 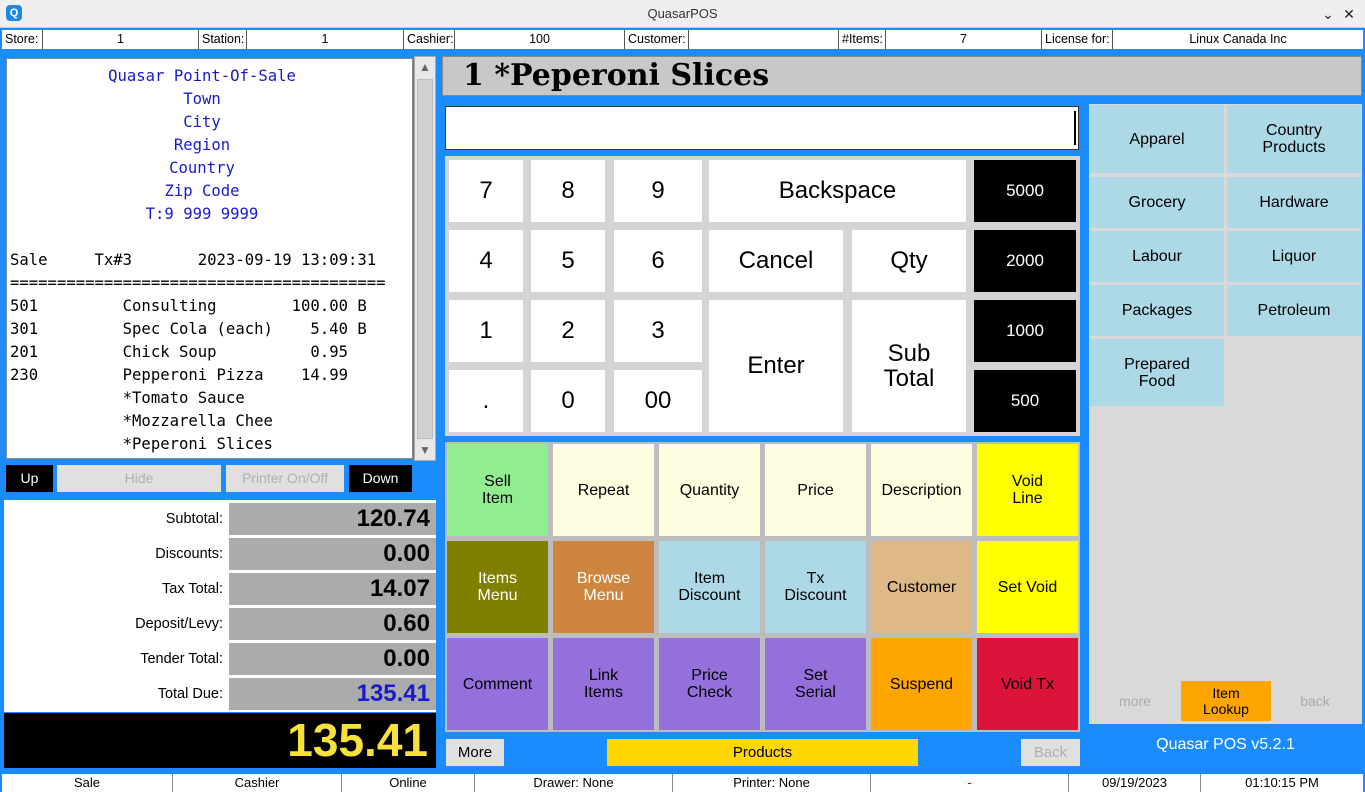 I want to click on dept-petroleum: Petroleum, so click(x=1294, y=310).